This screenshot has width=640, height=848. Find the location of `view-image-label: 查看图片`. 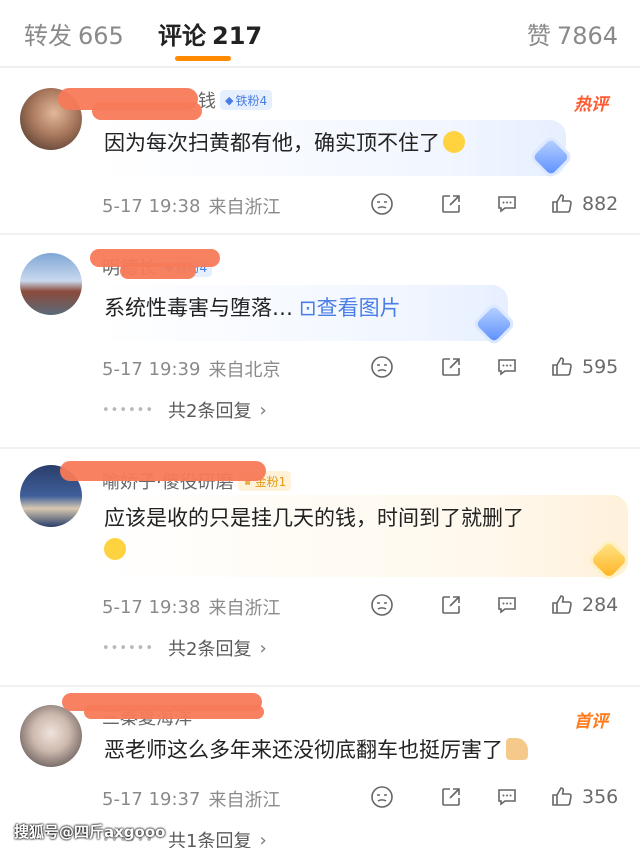

view-image-label: 查看图片 is located at coordinates (358, 308).